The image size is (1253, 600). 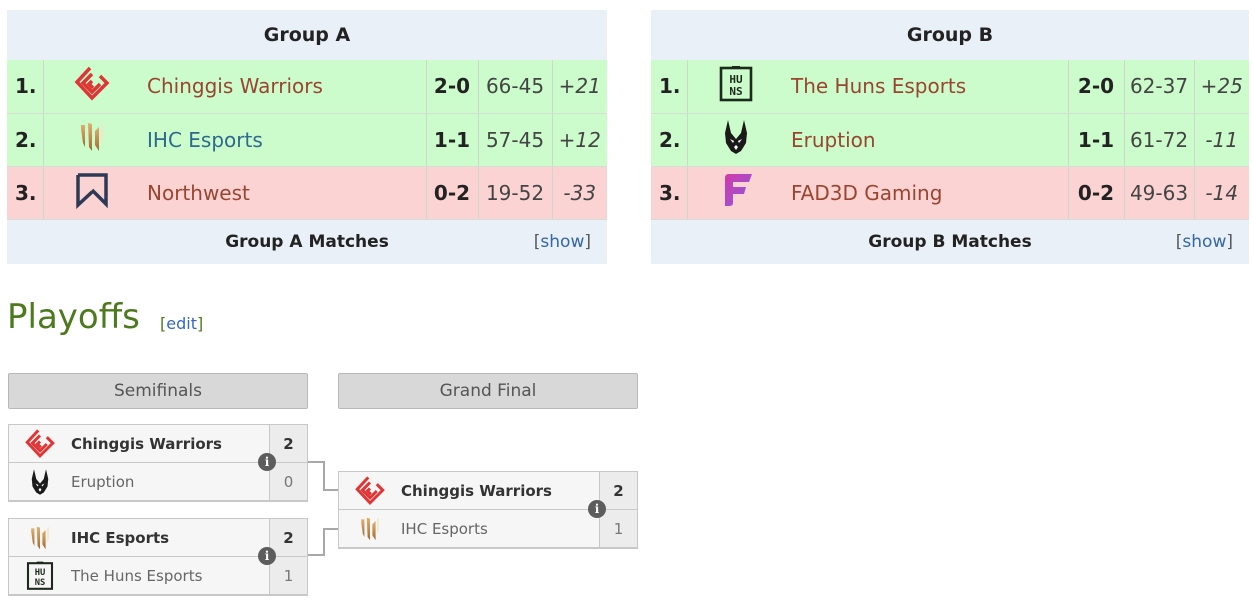 I want to click on group-matches-footer: Group A Matches [show], so click(x=307, y=241).